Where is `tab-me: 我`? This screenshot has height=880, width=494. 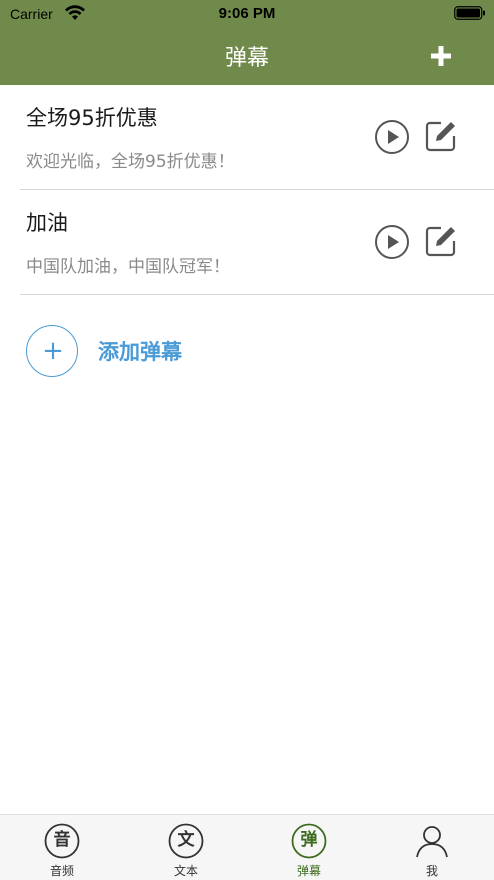
tab-me: 我 is located at coordinates (432, 847).